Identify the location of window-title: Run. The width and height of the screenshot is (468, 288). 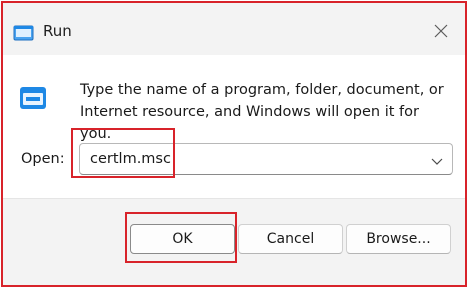
(57, 31).